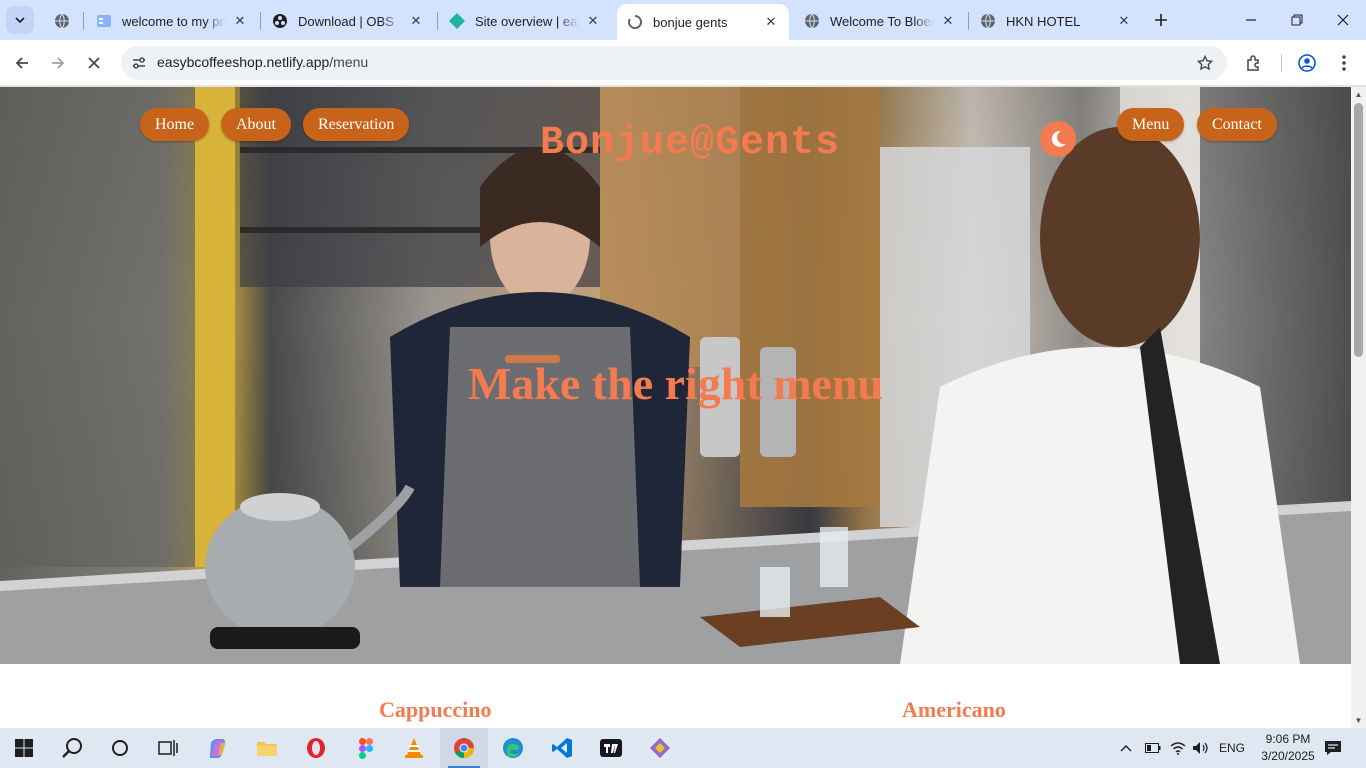 The height and width of the screenshot is (768, 1366). I want to click on tab-hkn-hotel: HKN HOTEL ✕, so click(1056, 21).